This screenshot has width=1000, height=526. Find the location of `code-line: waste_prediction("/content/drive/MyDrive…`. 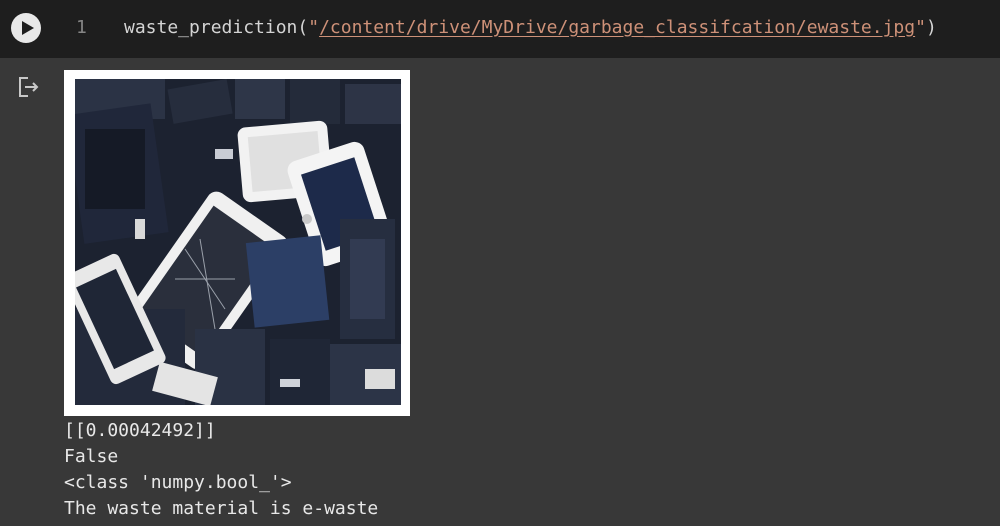

code-line: waste_prediction("/content/drive/MyDrive… is located at coordinates (530, 28).